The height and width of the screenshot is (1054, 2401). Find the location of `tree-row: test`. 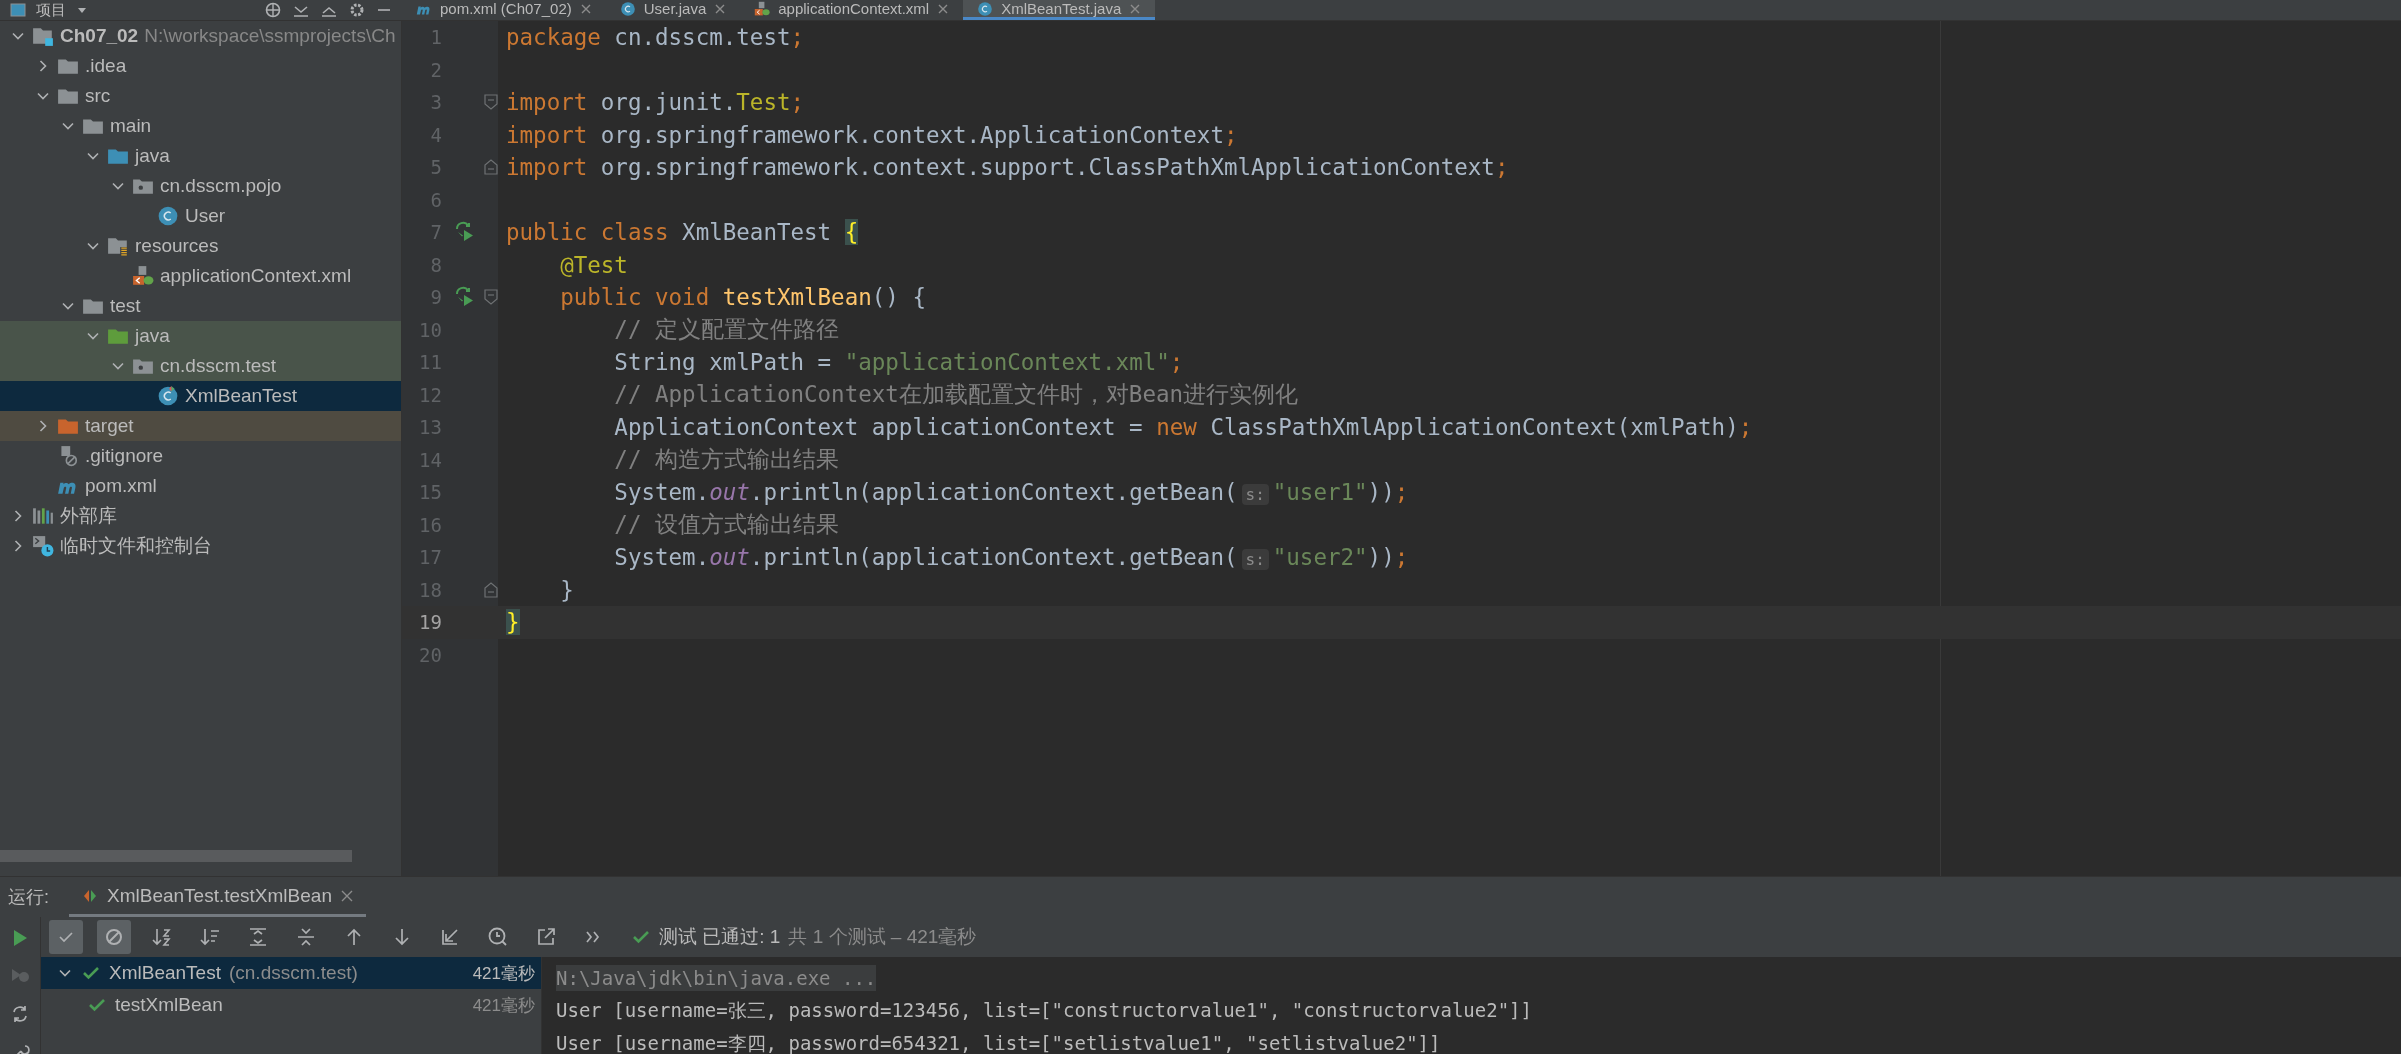

tree-row: test is located at coordinates (200, 306).